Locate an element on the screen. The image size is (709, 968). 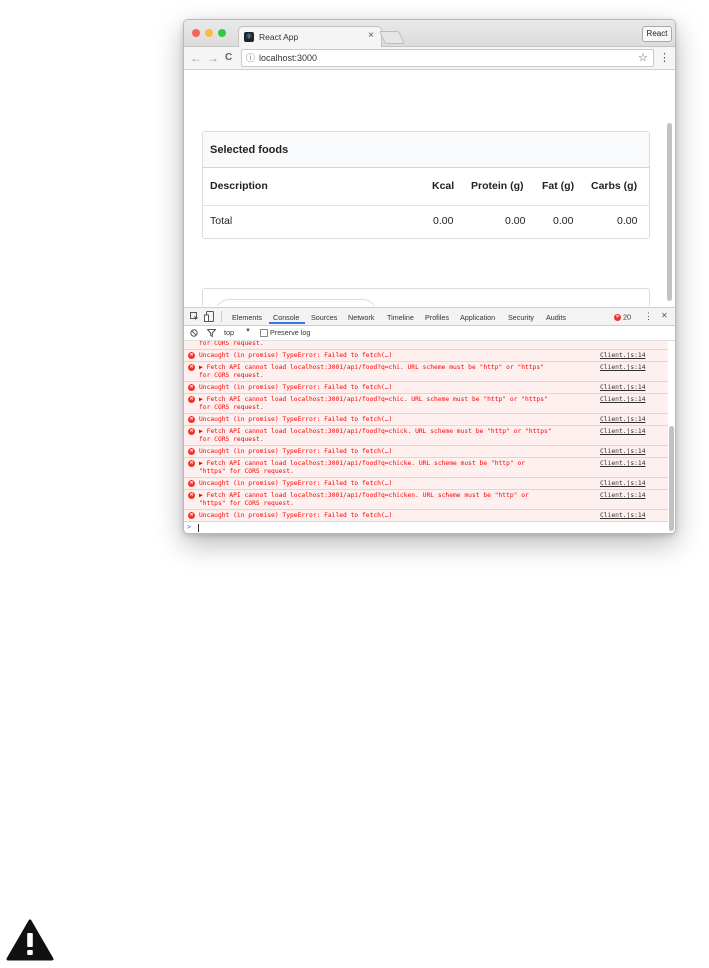
warning-icon is located at coordinates (30, 940).